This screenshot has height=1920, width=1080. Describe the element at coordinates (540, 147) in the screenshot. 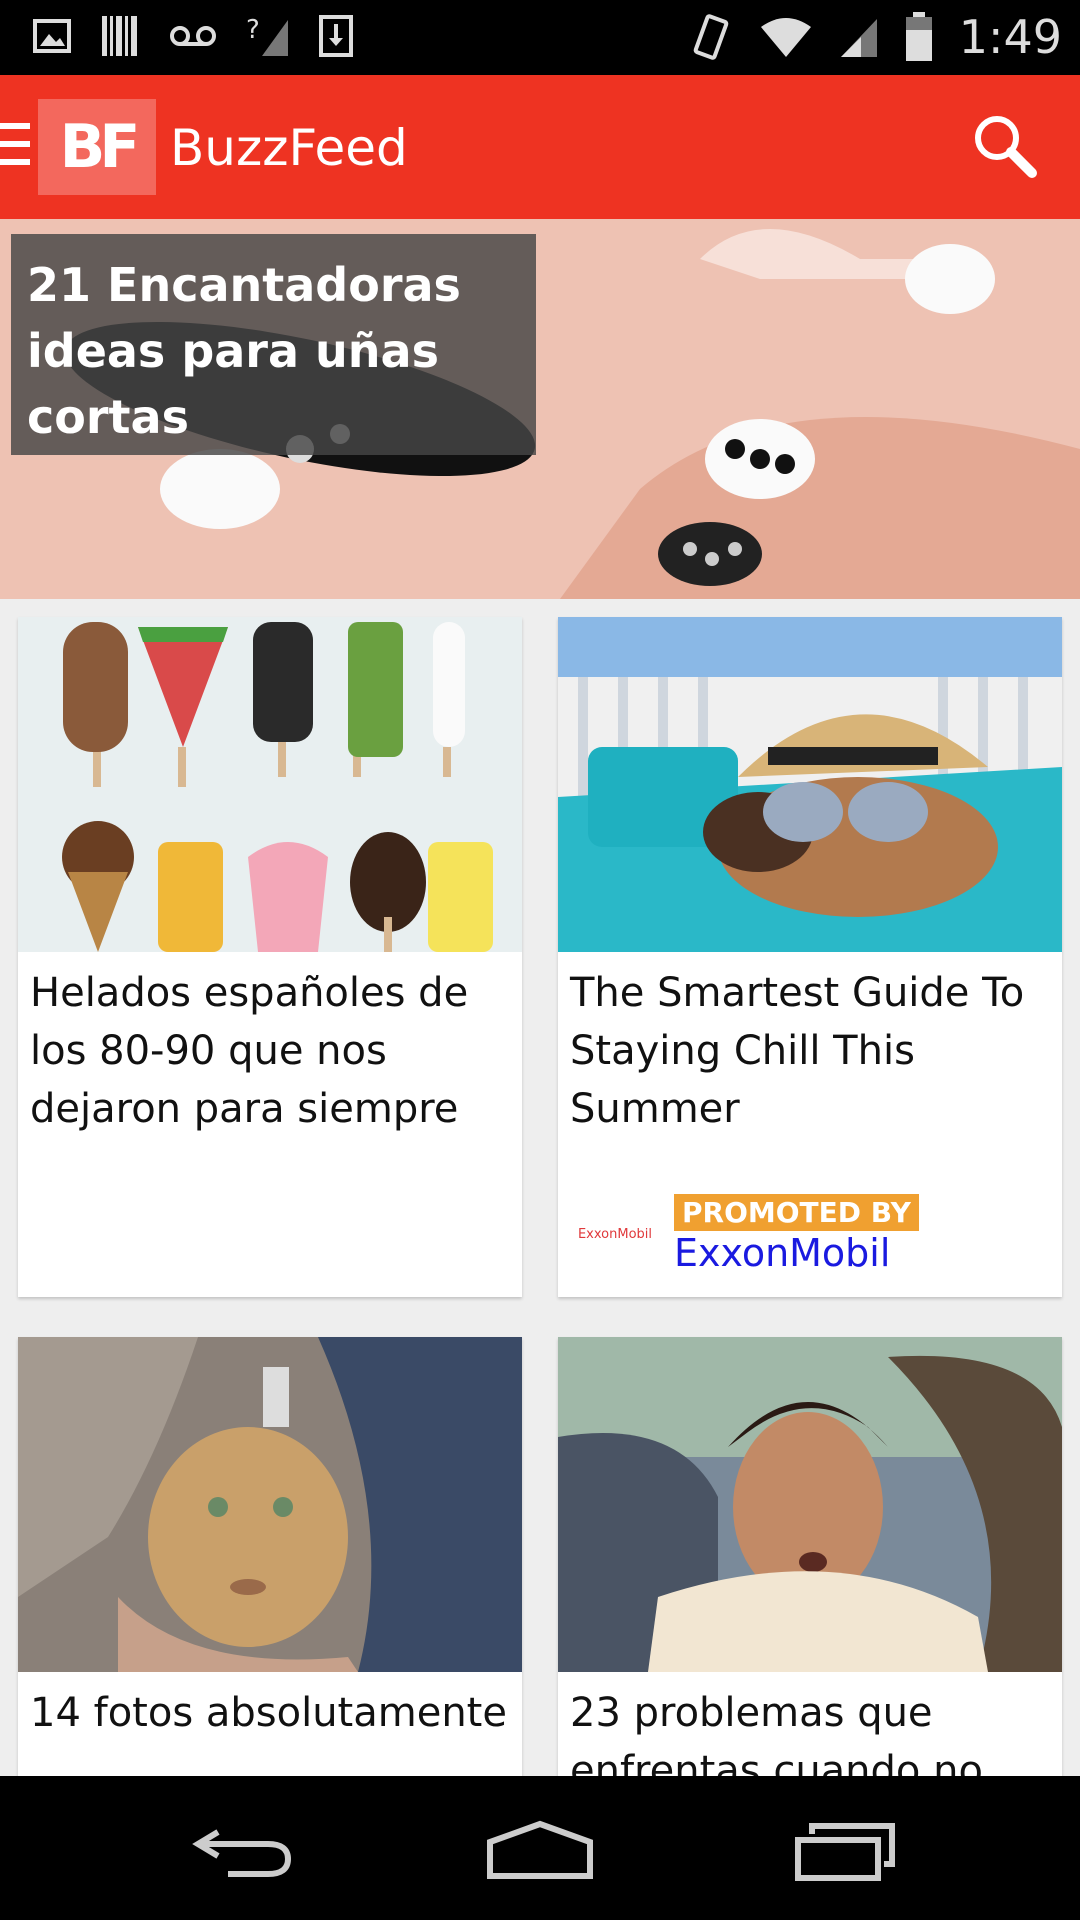

I see `app-bar: BF BuzzFeed` at that location.